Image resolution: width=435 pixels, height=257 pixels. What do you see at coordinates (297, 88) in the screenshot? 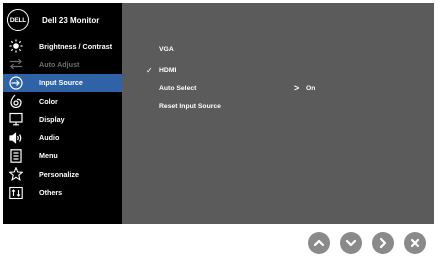
I see `chevron-right-icon: >` at bounding box center [297, 88].